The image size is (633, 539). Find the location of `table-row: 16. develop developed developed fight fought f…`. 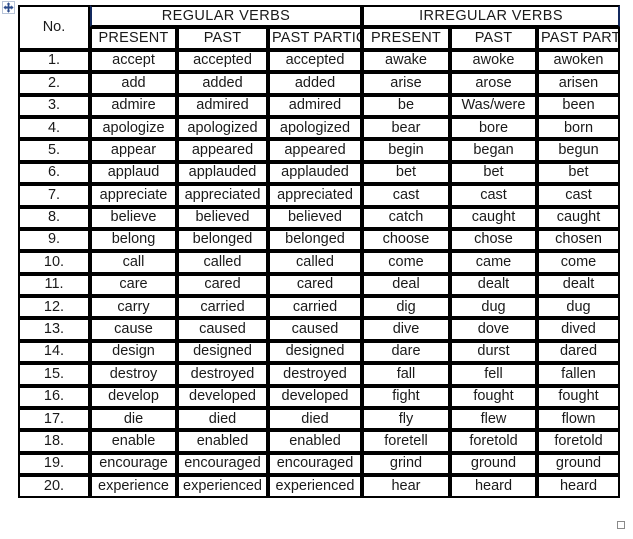

table-row: 16. develop developed developed fight fought f… is located at coordinates (319, 397).